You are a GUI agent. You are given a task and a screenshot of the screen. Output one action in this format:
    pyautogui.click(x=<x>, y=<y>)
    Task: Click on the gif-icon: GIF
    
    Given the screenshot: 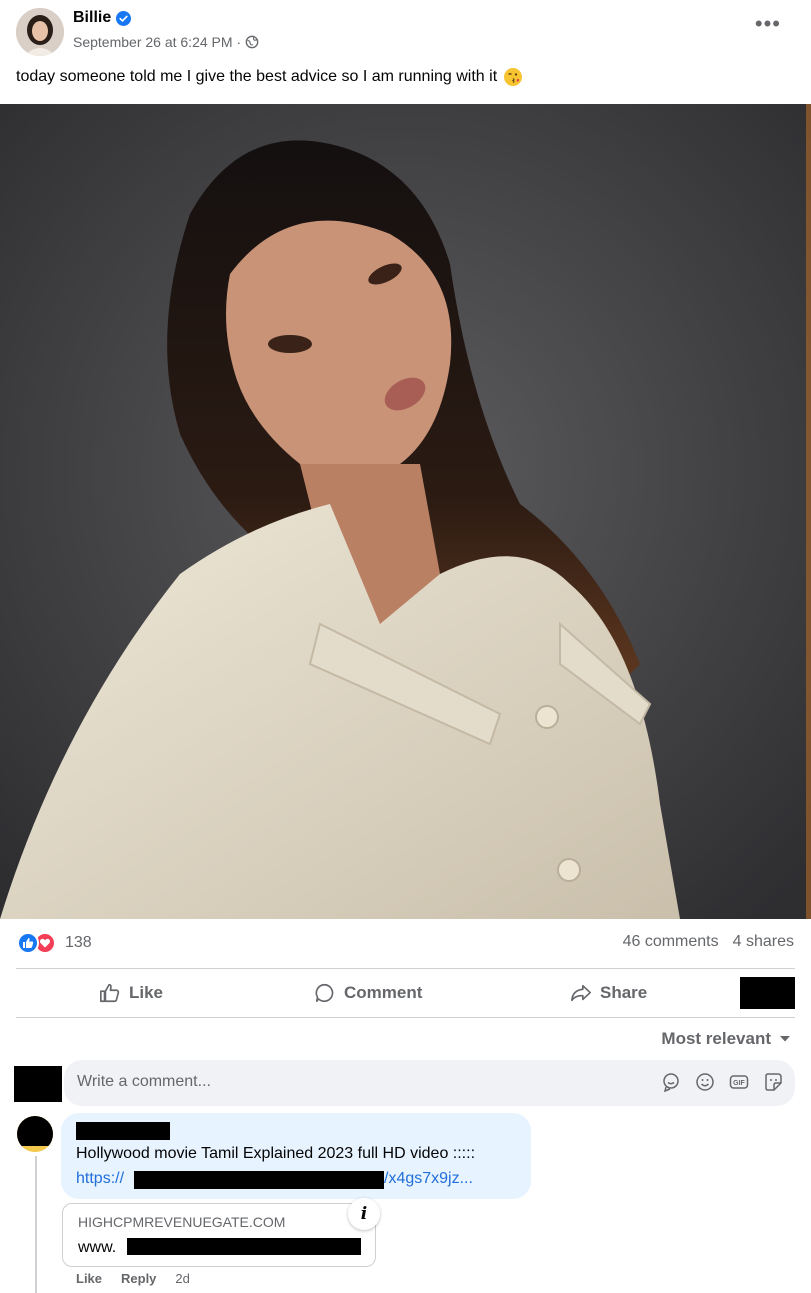 What is the action you would take?
    pyautogui.click(x=739, y=1082)
    